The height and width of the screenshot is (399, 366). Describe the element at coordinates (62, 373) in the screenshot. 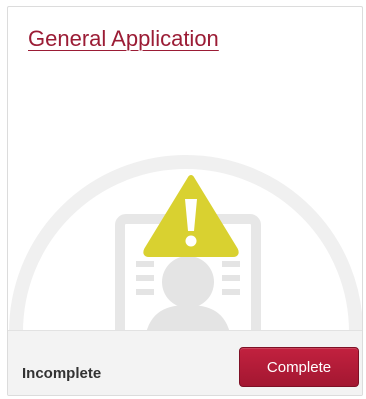

I see `status-label: Incomplete` at that location.